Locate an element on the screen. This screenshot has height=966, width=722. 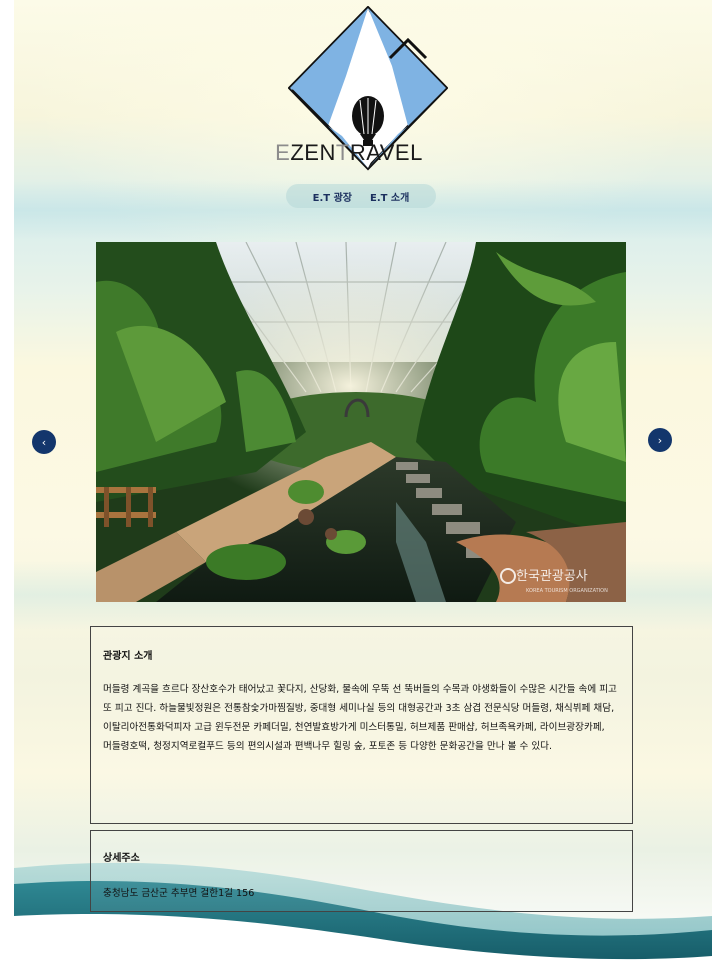
address-value: 충청남도 금산군 추부면 걸한1길 156 is located at coordinates (179, 893).